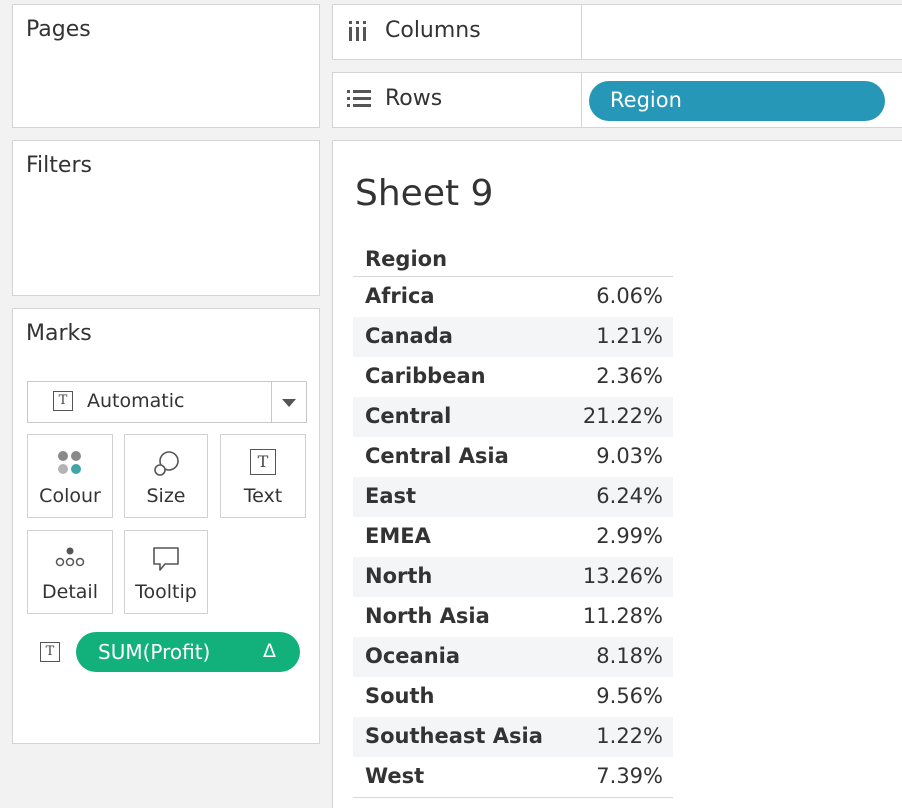 The width and height of the screenshot is (902, 808). I want to click on rows-label: Rows, so click(414, 98).